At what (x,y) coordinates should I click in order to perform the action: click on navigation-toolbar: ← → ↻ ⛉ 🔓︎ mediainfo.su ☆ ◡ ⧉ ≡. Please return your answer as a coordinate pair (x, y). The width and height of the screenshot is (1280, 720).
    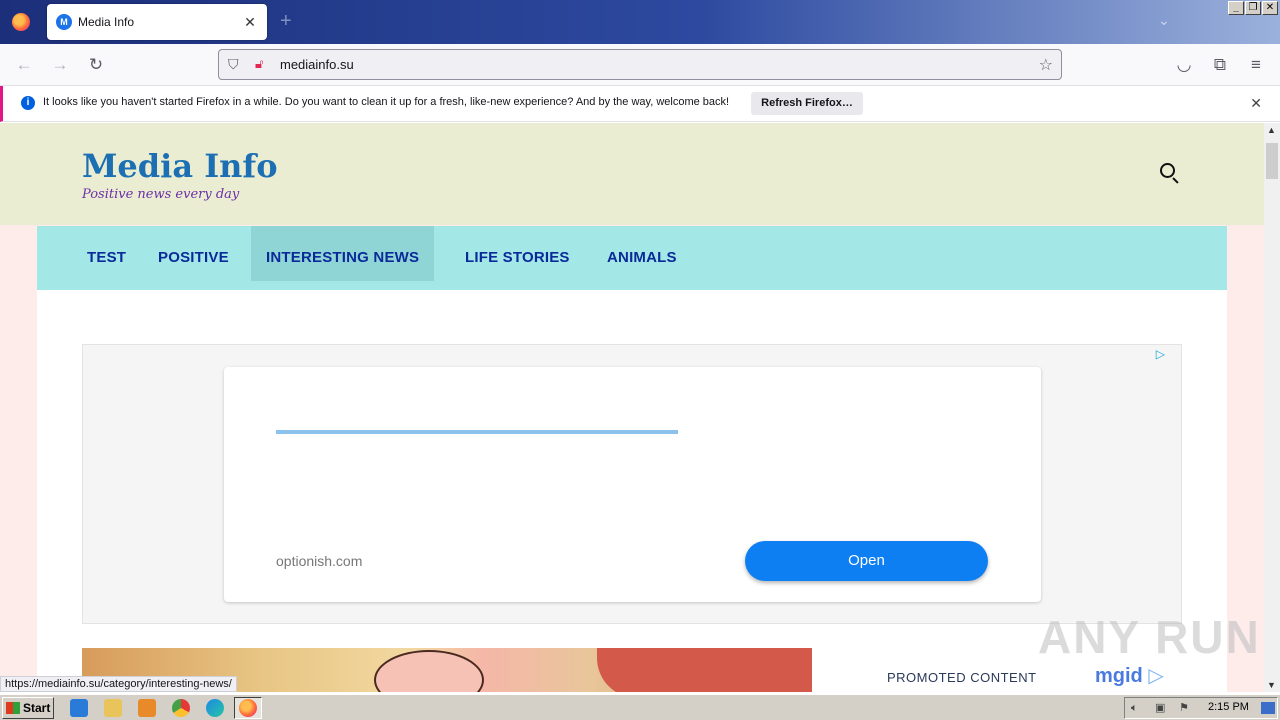
    Looking at the image, I should click on (640, 65).